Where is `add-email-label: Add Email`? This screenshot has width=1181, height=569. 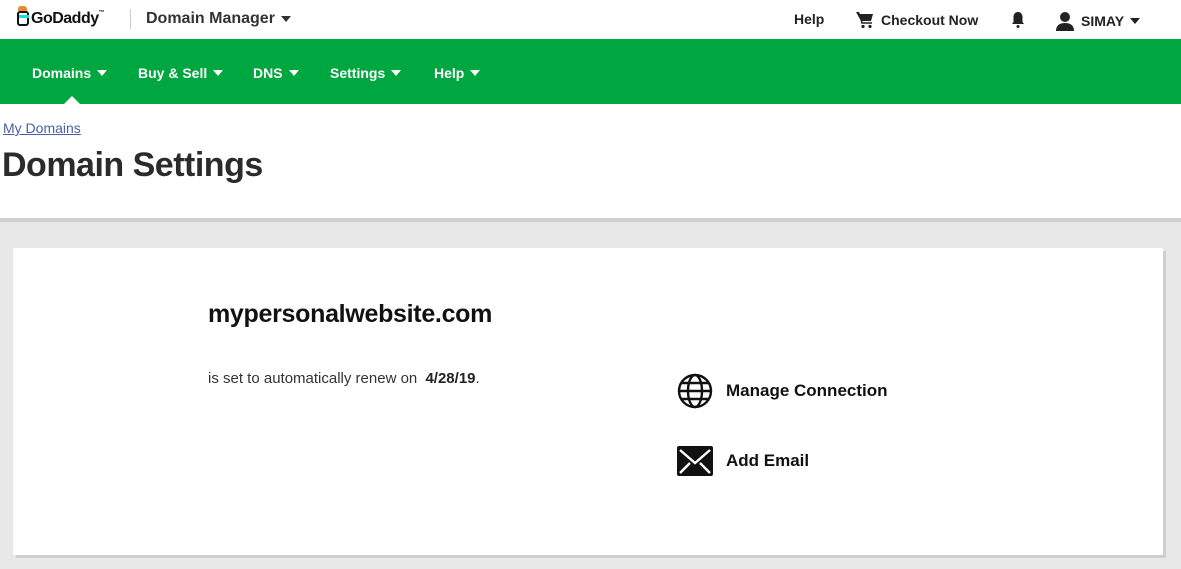 add-email-label: Add Email is located at coordinates (768, 460).